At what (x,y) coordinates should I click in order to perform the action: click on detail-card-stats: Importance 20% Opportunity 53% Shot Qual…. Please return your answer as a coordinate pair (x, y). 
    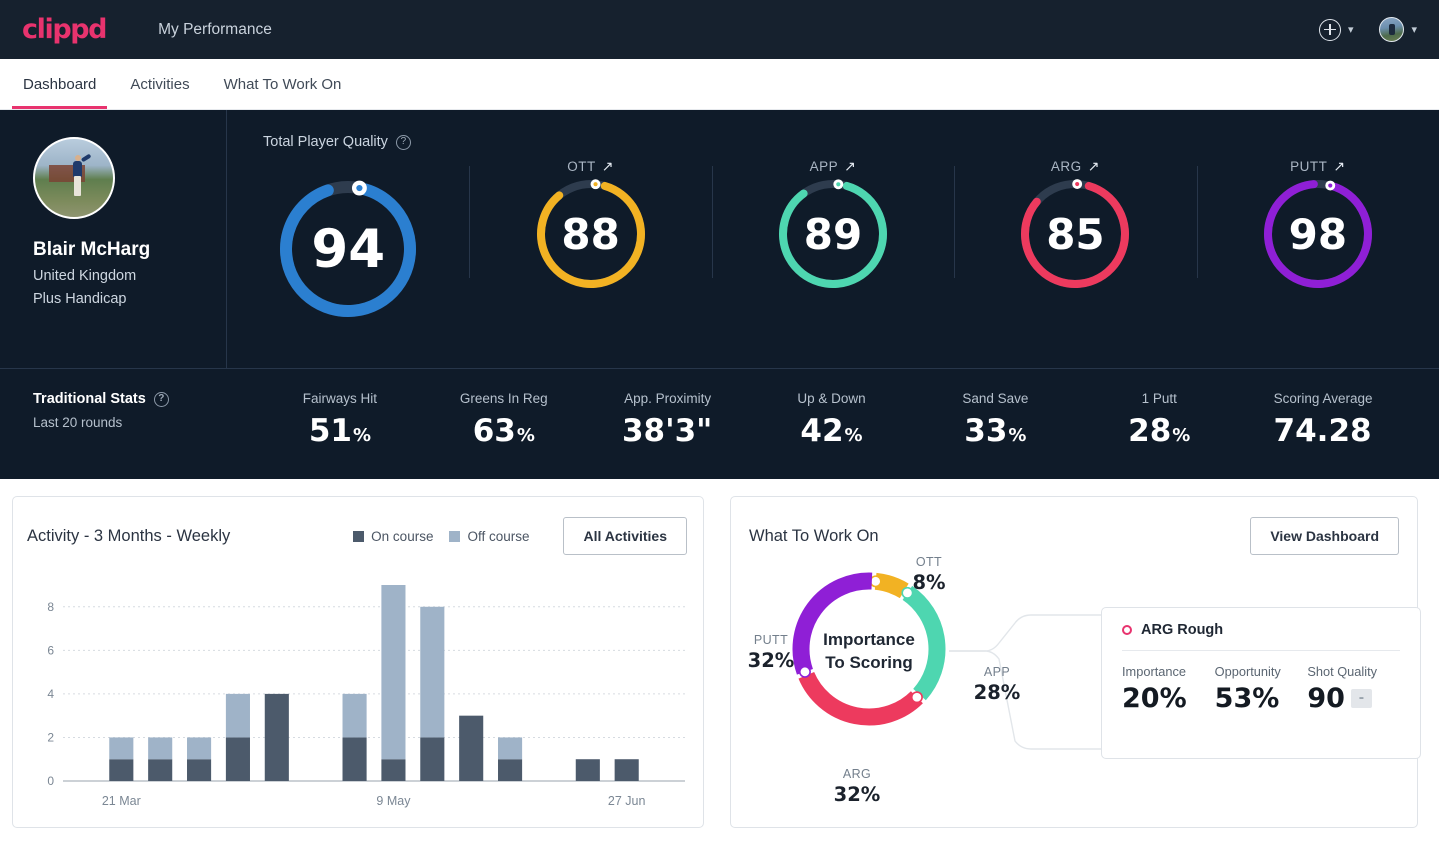
    Looking at the image, I should click on (1261, 689).